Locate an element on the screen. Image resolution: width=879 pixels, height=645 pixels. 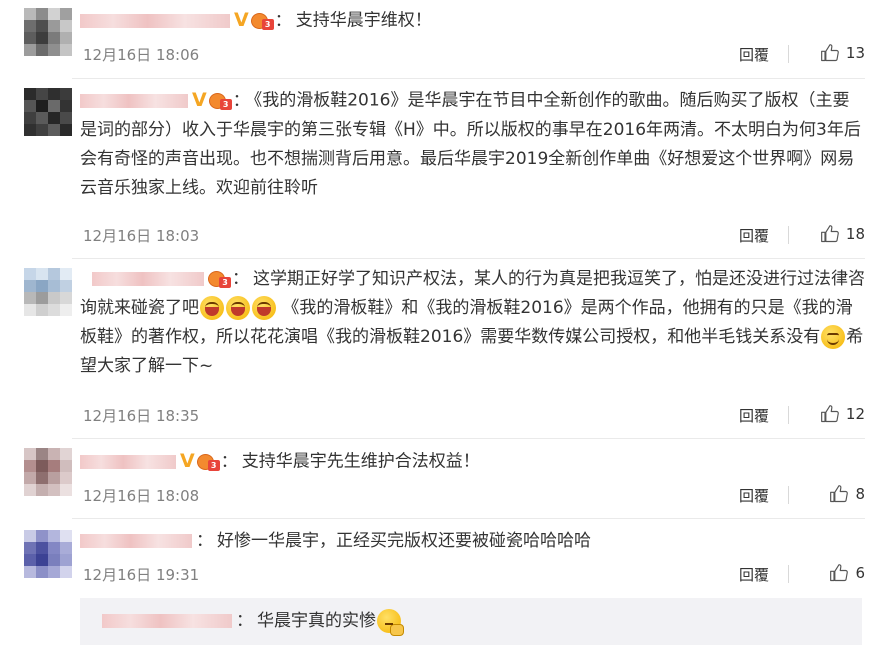
like-button: 18 is located at coordinates (830, 234).